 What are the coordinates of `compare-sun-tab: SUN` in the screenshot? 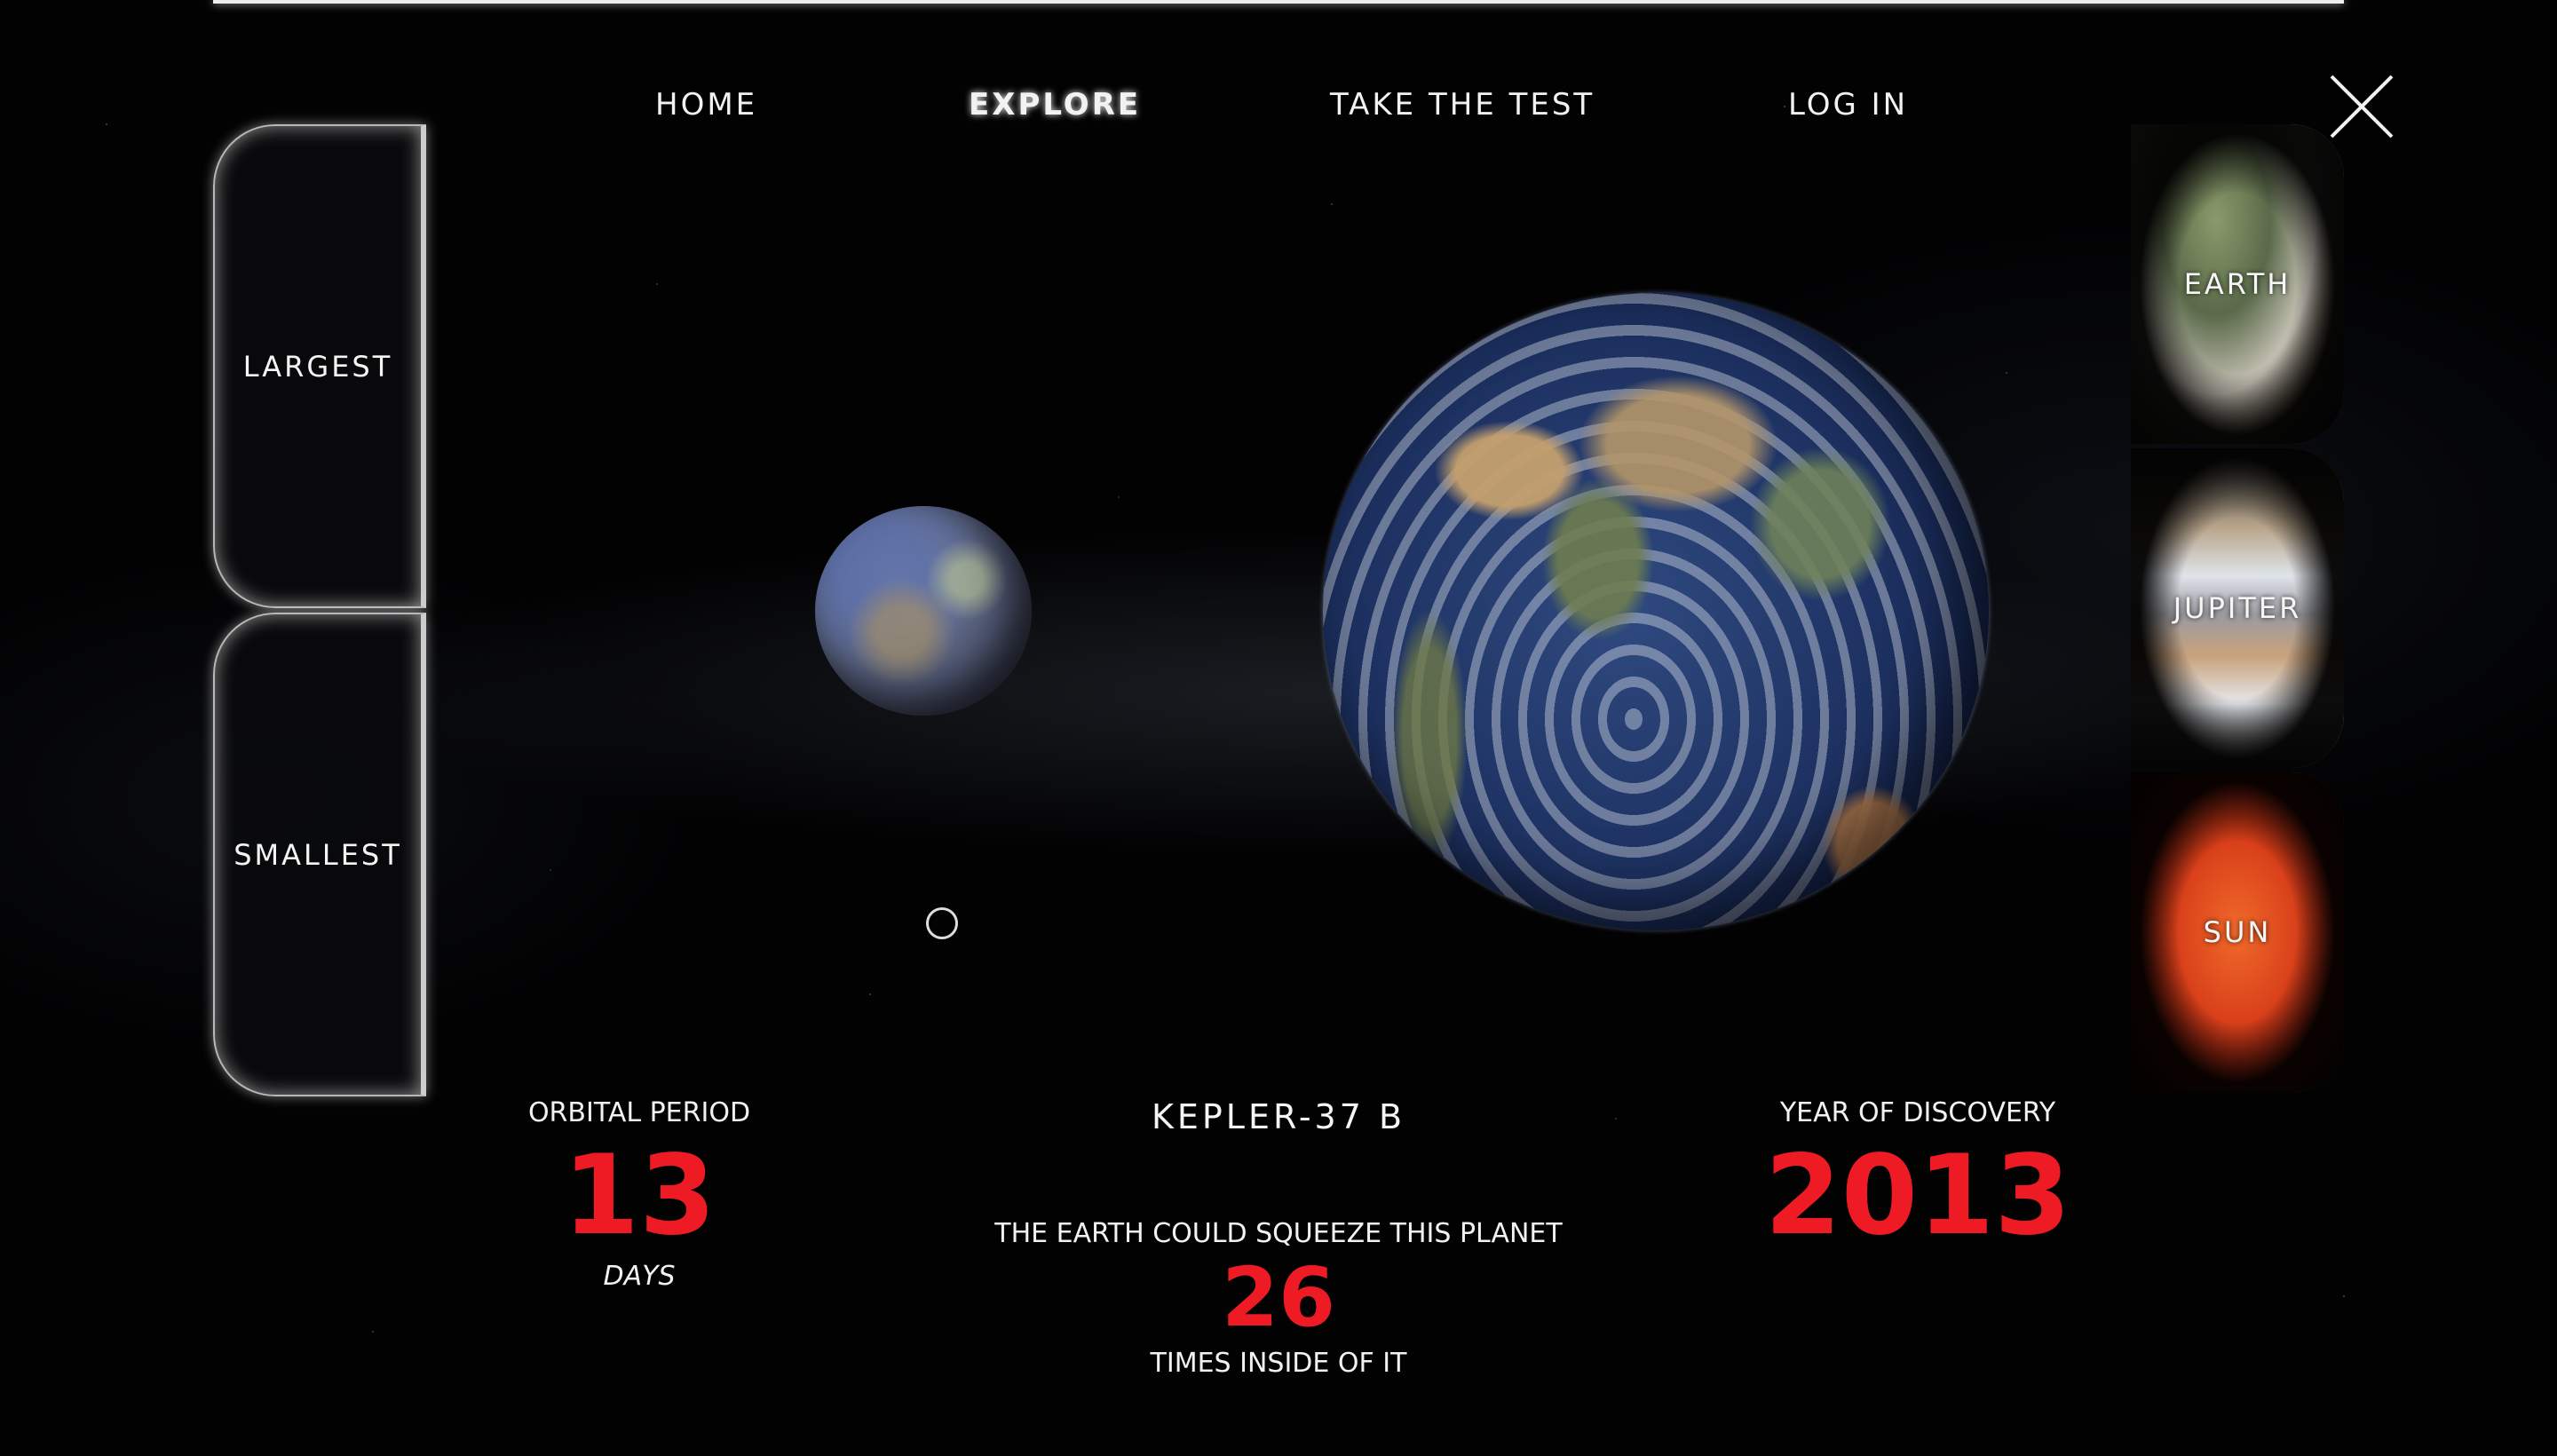 It's located at (2237, 932).